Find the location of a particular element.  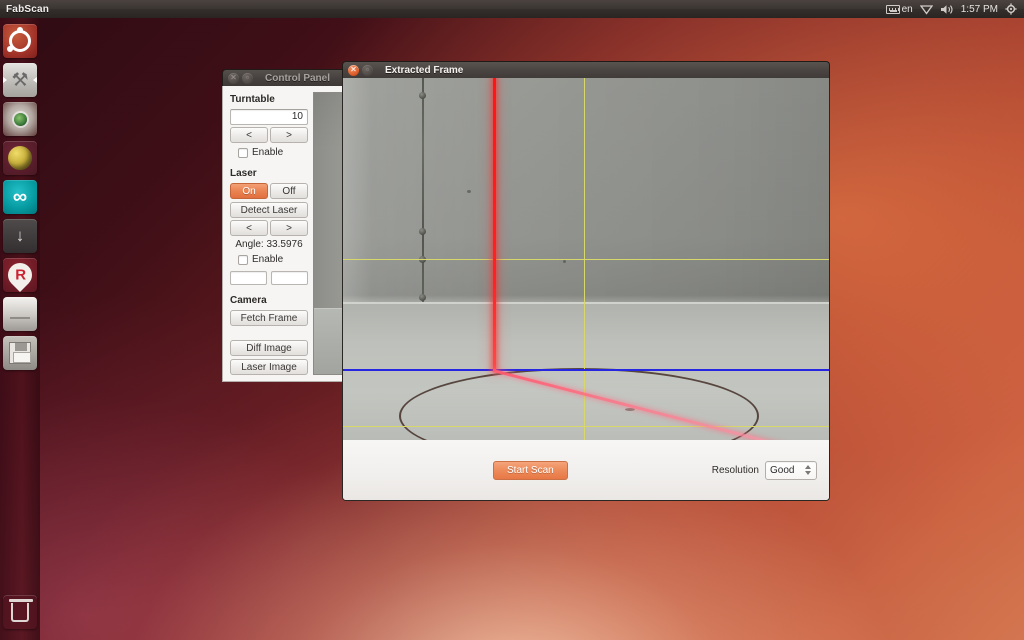

laser-step-buttons: < > is located at coordinates (269, 228).